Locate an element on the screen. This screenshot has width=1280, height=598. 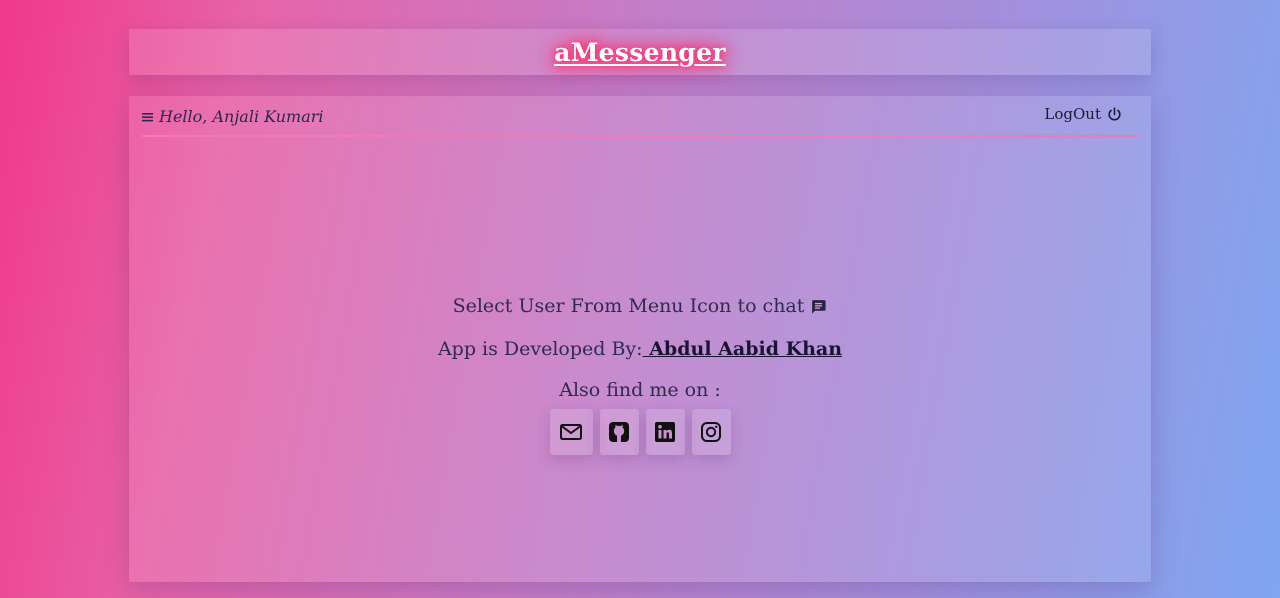
power-icon is located at coordinates (1114, 113).